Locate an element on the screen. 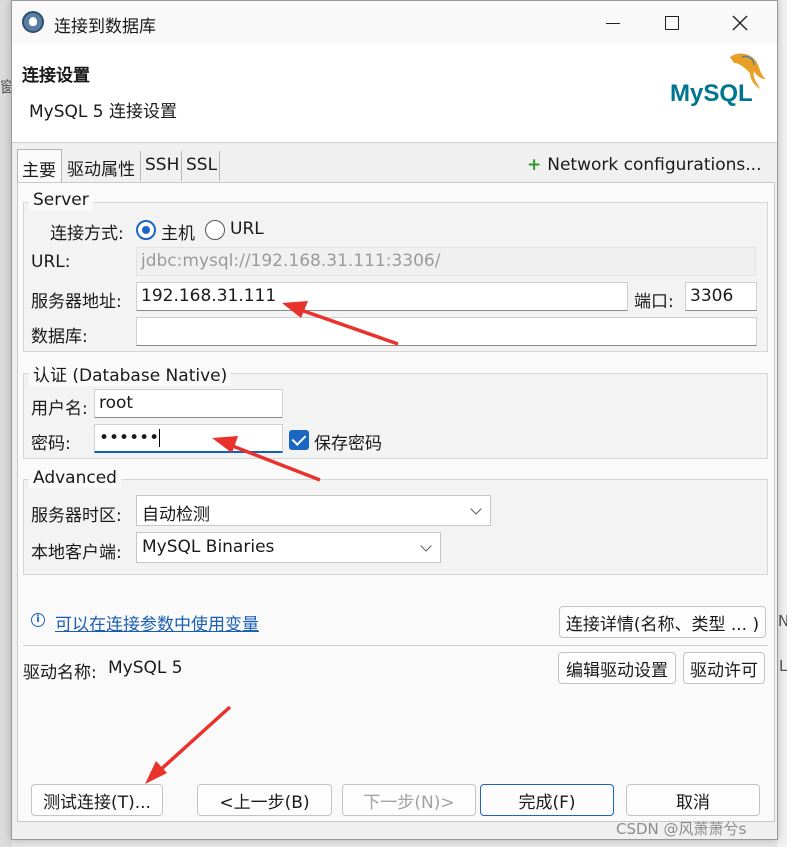  timezone-label: 服务器时区: is located at coordinates (76, 516).